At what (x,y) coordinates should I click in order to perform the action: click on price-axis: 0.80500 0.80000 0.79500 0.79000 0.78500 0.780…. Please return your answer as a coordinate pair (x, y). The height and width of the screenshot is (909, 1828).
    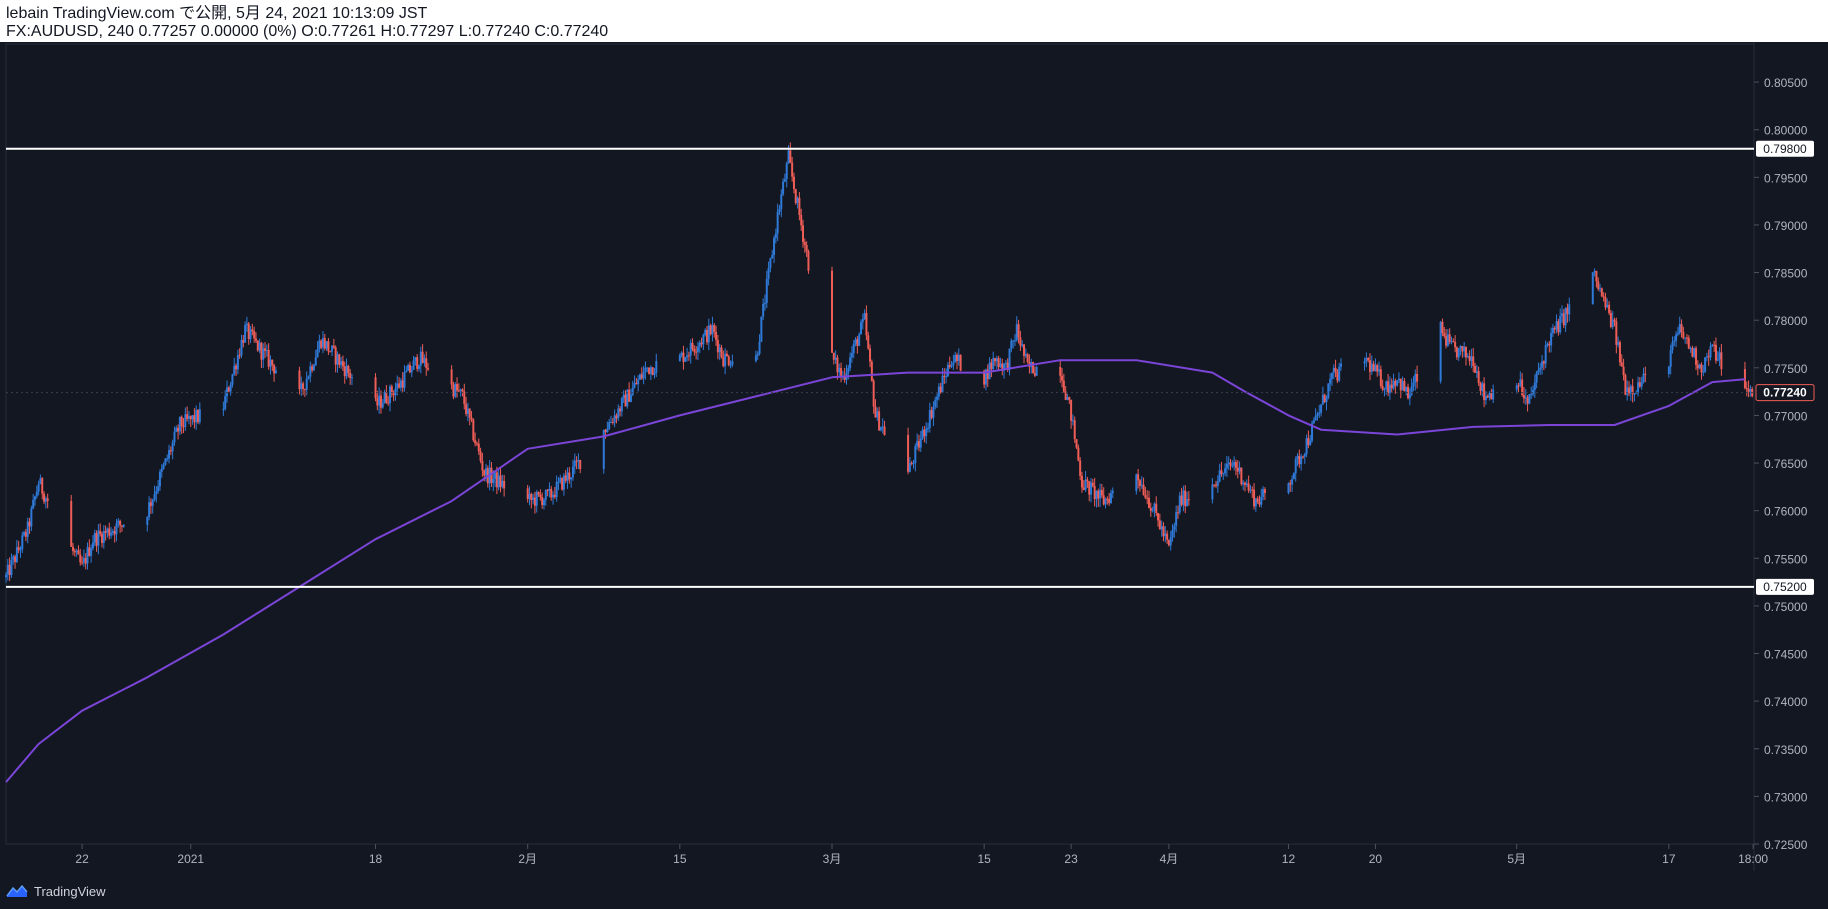
    Looking at the image, I should click on (1781, 464).